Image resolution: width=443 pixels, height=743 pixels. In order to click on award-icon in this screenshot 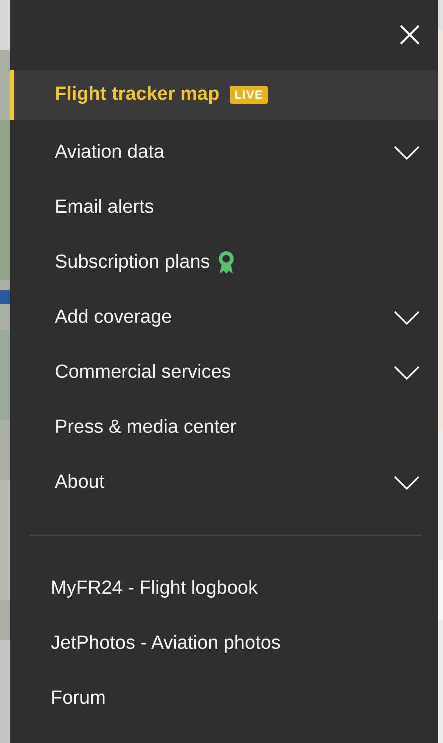, I will do `click(227, 262)`.